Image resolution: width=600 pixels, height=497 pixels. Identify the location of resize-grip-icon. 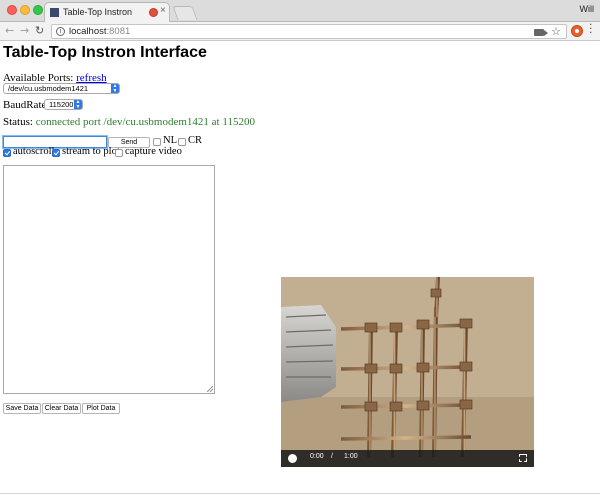
(210, 389).